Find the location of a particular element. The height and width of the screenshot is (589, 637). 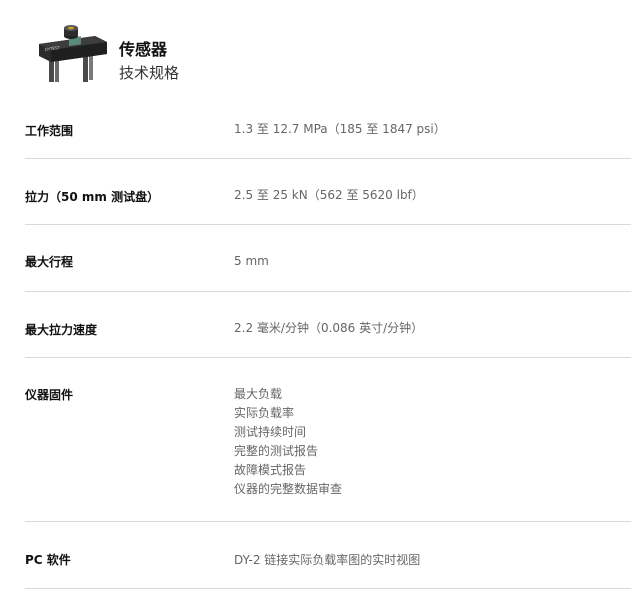

spec-label: 最大拉力速度 is located at coordinates (61, 330).